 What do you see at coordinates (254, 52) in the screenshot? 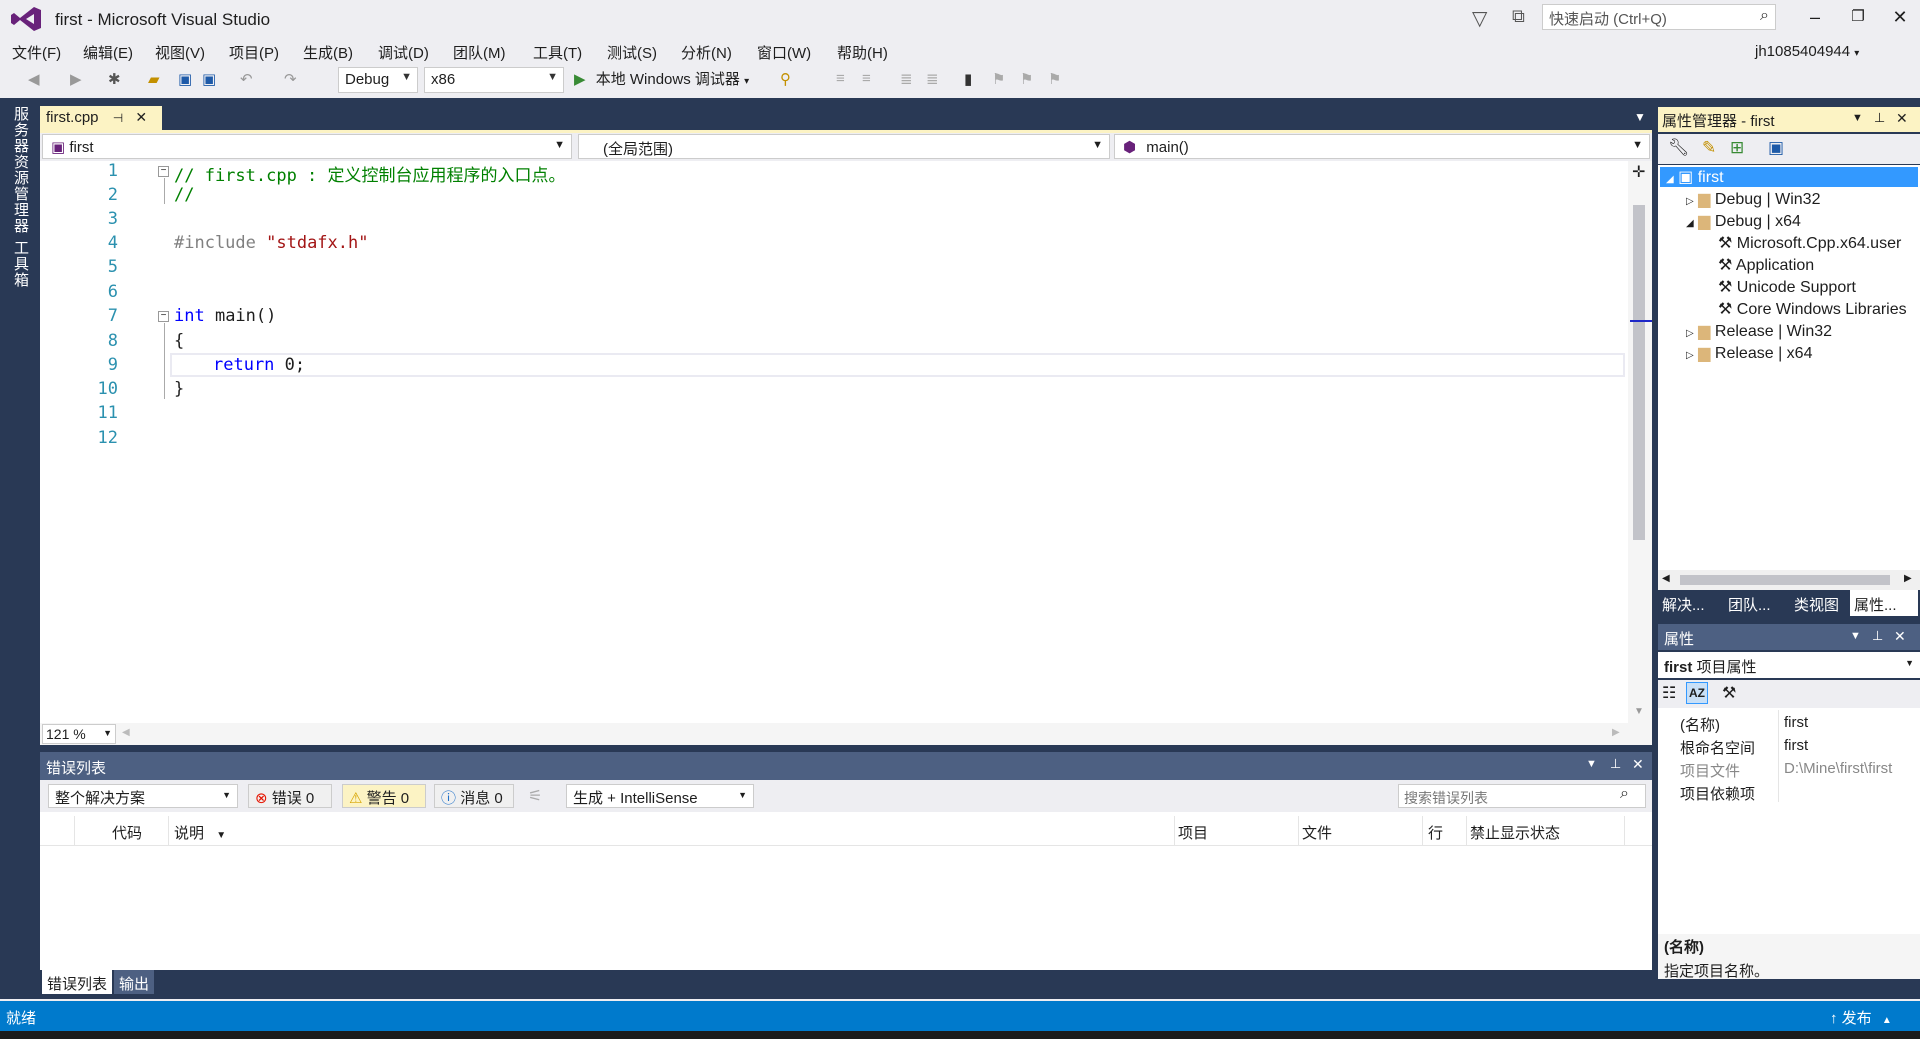
I see `menu-project: 项目(P)` at bounding box center [254, 52].